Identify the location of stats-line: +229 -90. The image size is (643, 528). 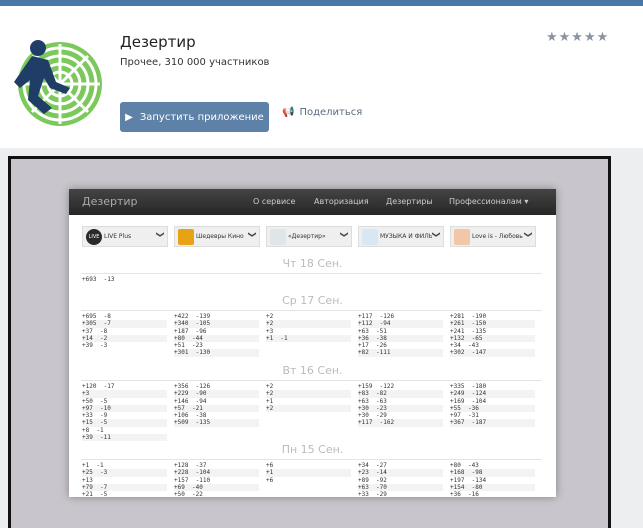
(216, 394).